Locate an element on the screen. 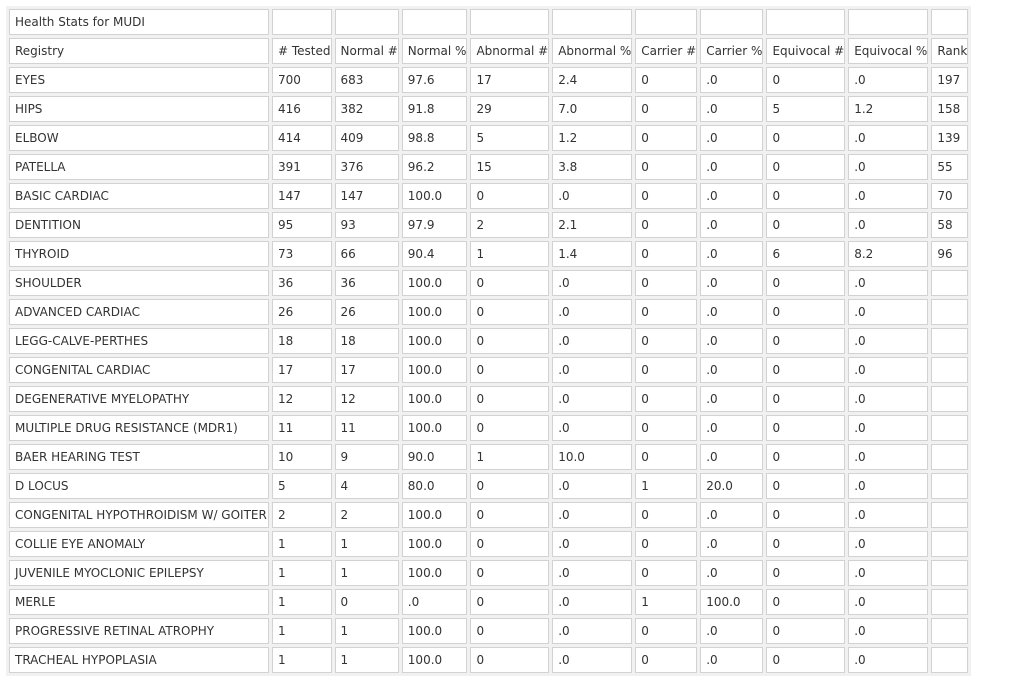  tested-count-cell: 416 is located at coordinates (302, 109).